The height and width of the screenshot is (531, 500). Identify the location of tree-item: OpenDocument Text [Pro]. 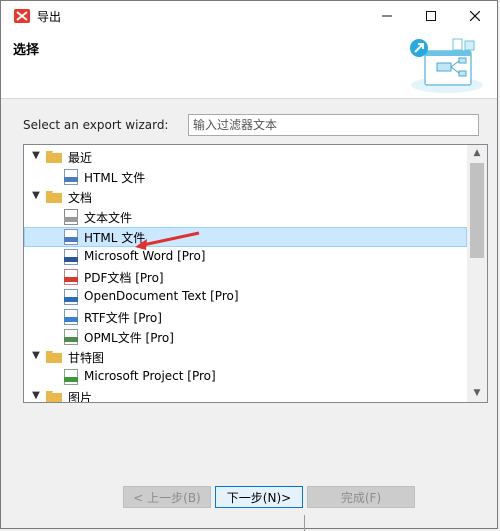
(245, 297).